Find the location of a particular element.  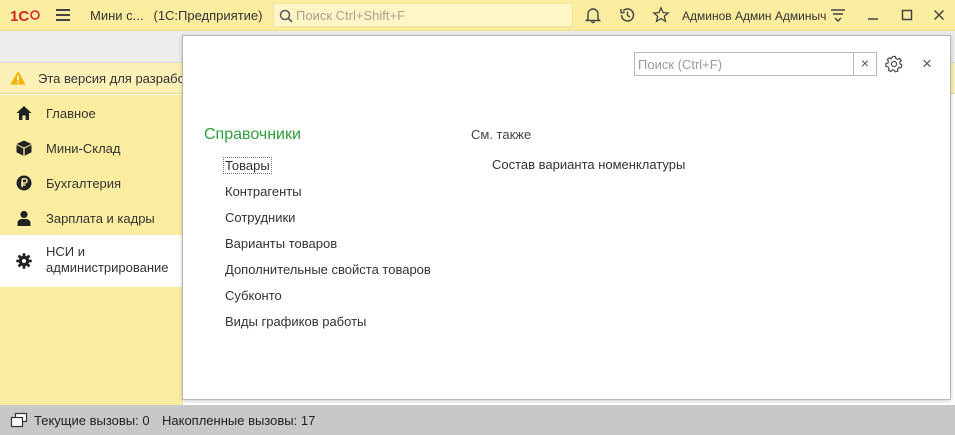

global-search-input is located at coordinates (431, 15).